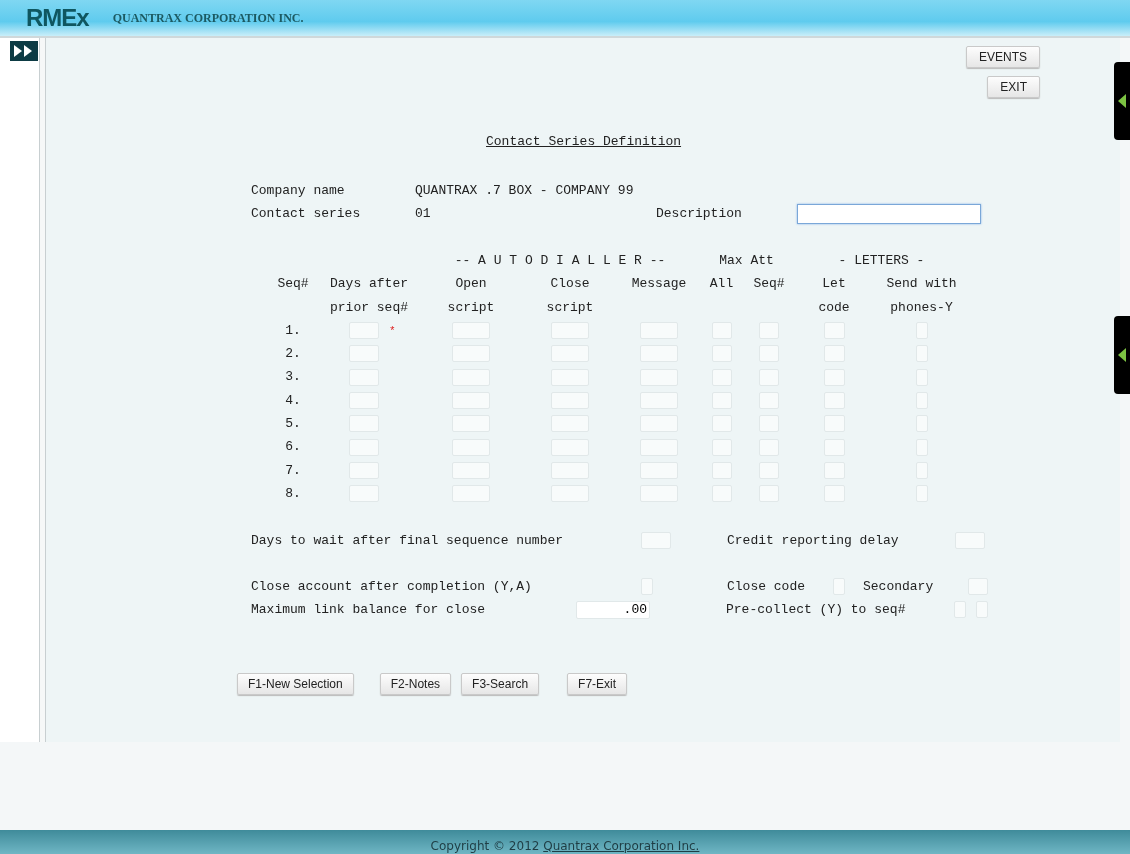 This screenshot has height=854, width=1130. Describe the element at coordinates (293, 470) in the screenshot. I see `sequence-number: 7.` at that location.